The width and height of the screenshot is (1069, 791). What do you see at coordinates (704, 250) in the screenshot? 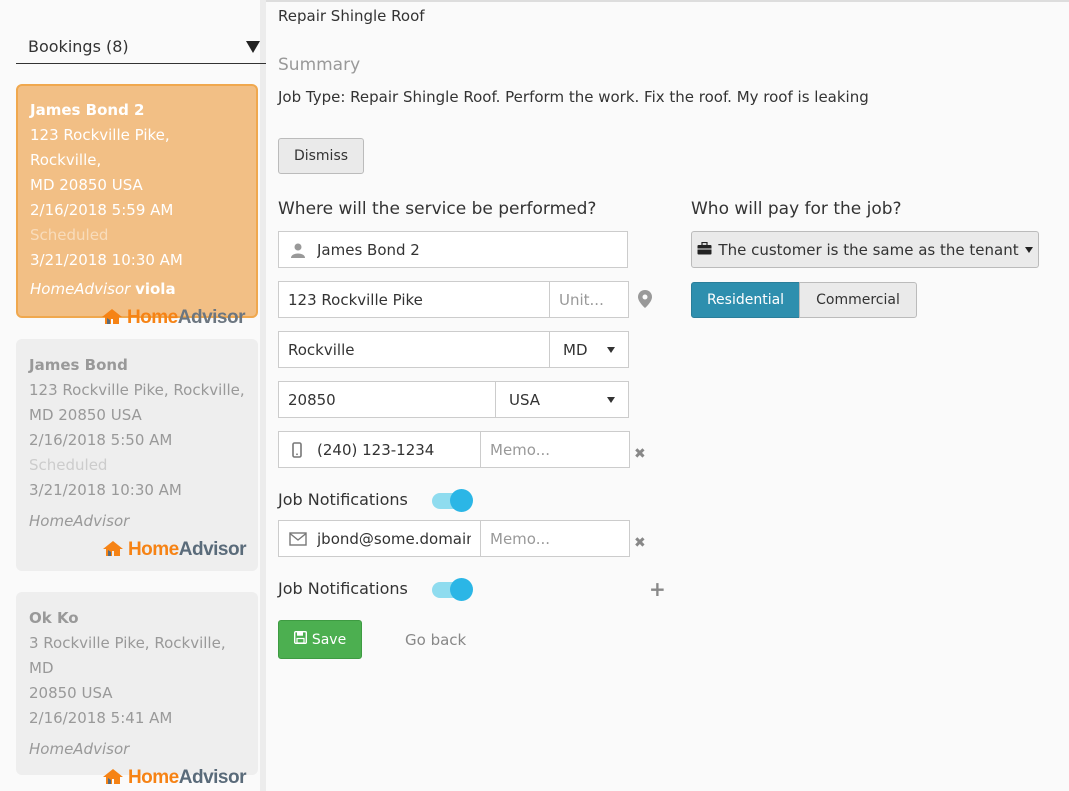
I see `briefcase-icon` at bounding box center [704, 250].